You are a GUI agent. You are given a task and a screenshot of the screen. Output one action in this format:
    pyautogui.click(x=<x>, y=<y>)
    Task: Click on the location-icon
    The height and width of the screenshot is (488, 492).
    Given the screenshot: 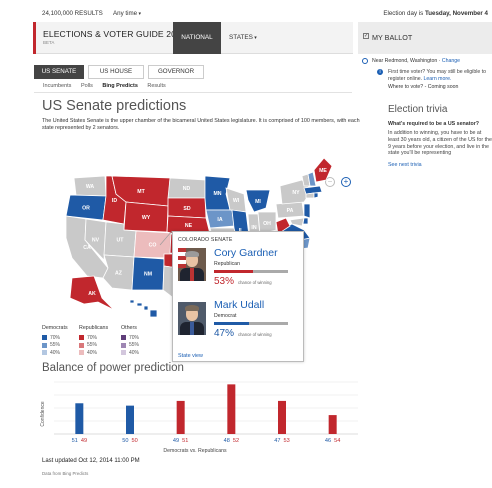 What is the action you would take?
    pyautogui.click(x=365, y=61)
    